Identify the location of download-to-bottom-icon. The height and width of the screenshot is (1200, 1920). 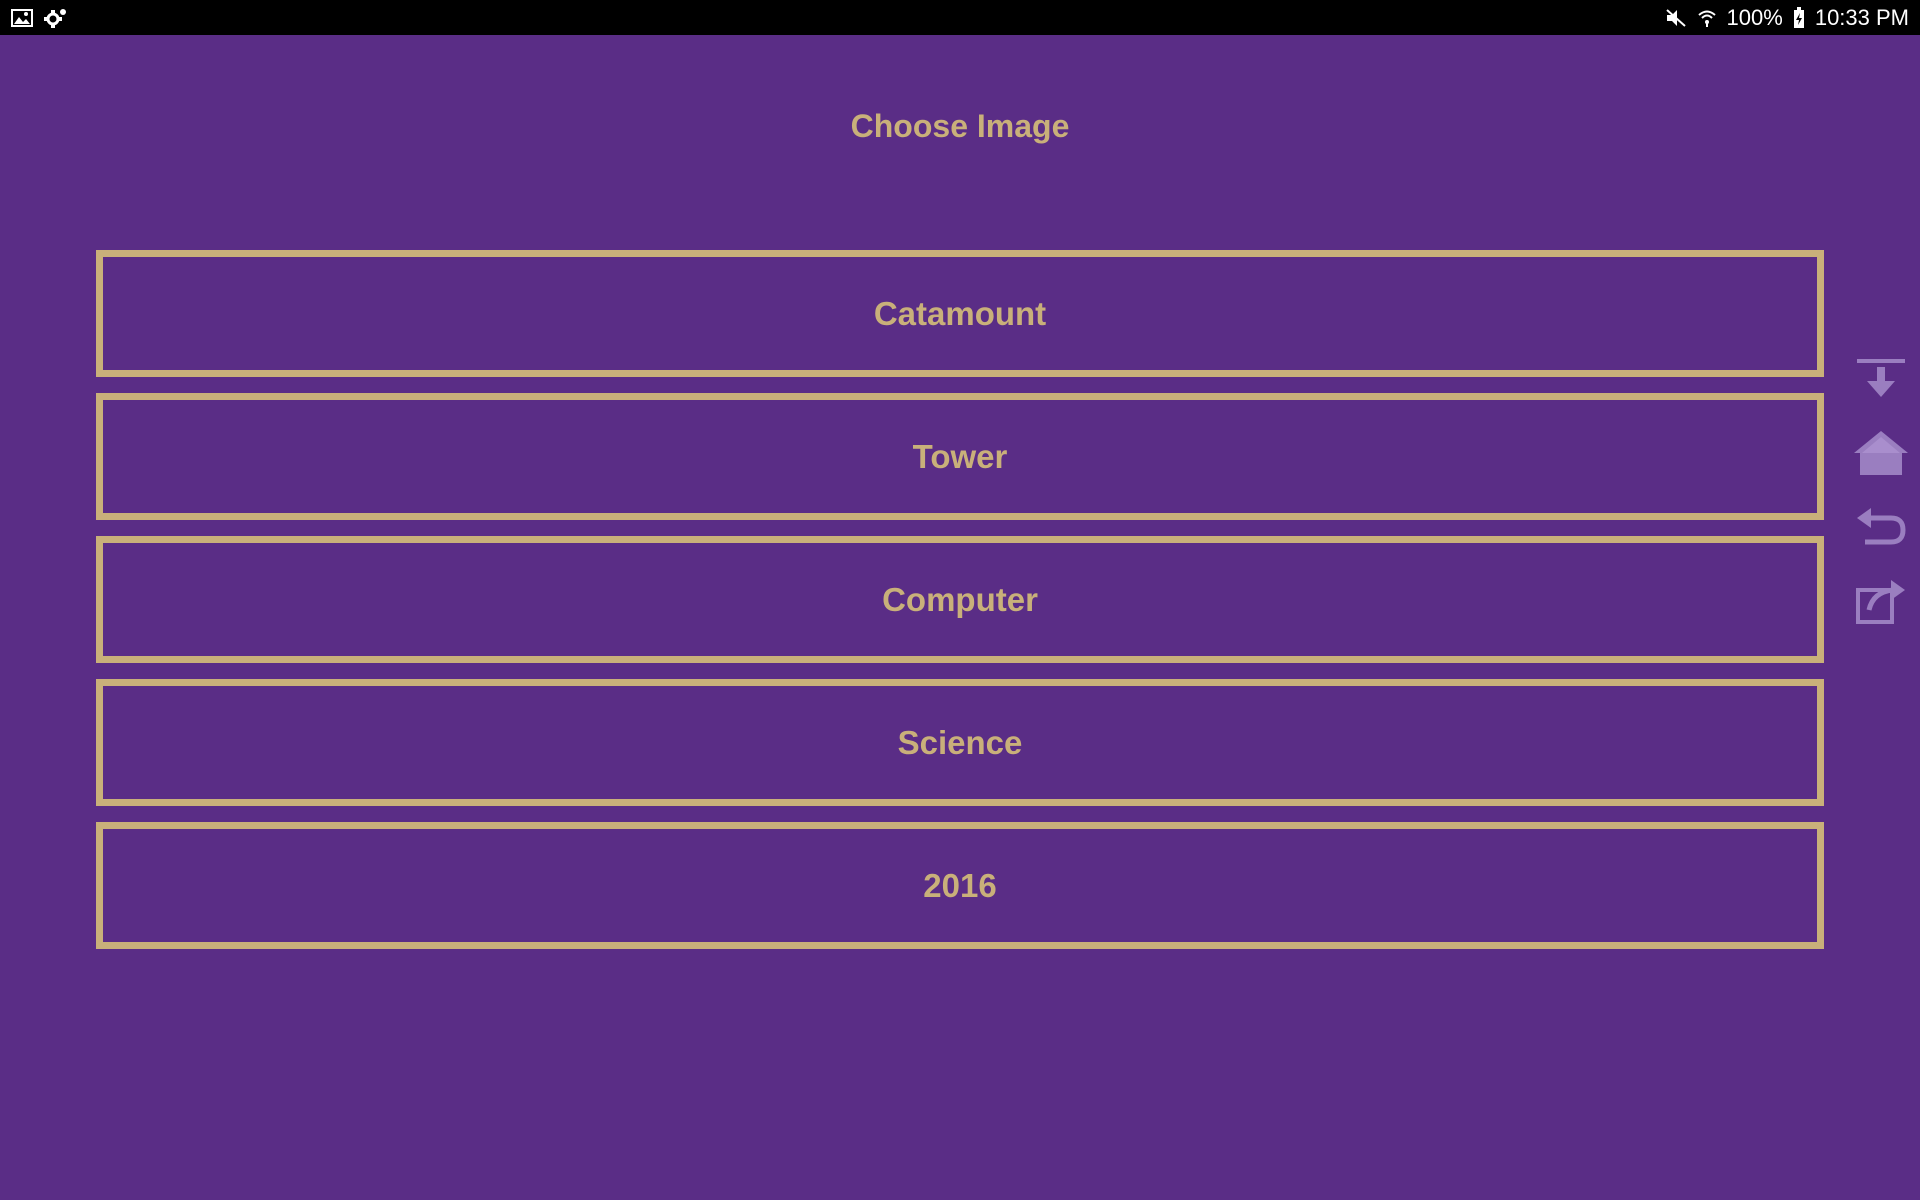
(1881, 381).